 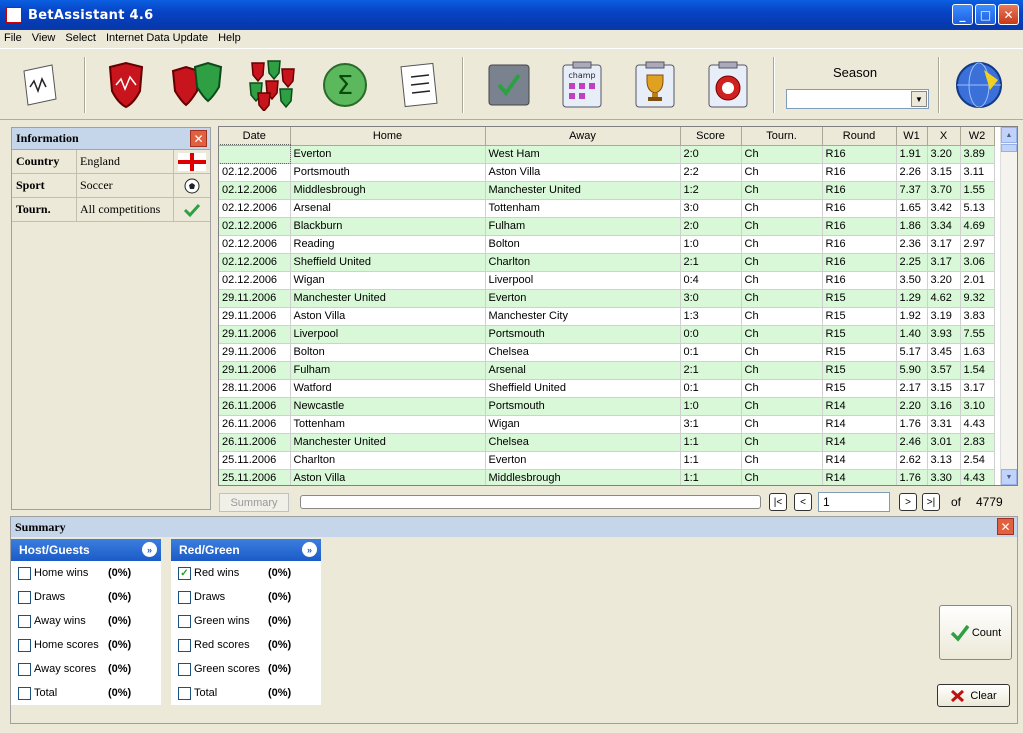 What do you see at coordinates (255, 442) in the screenshot?
I see `table-cell-date: 26.11.2006` at bounding box center [255, 442].